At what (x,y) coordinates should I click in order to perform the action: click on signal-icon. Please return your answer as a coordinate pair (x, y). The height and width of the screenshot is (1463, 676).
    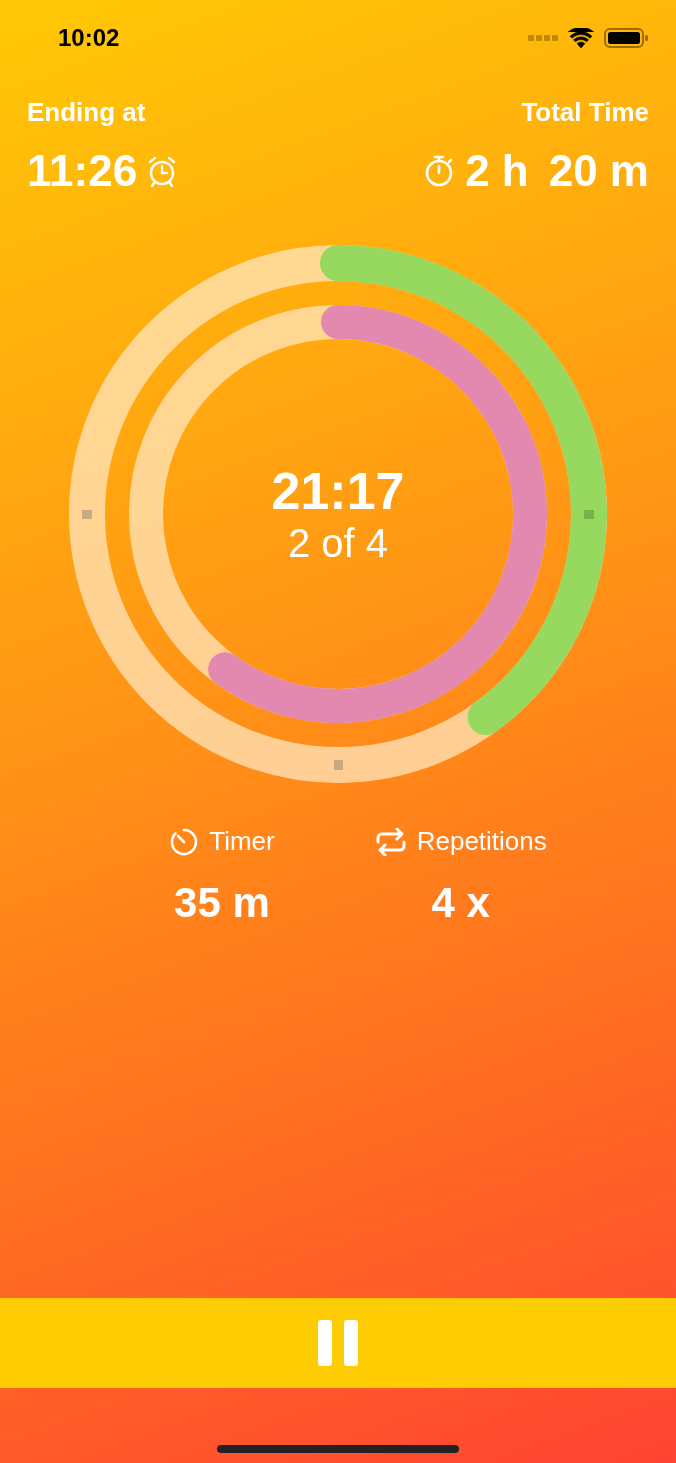
    Looking at the image, I should click on (543, 37).